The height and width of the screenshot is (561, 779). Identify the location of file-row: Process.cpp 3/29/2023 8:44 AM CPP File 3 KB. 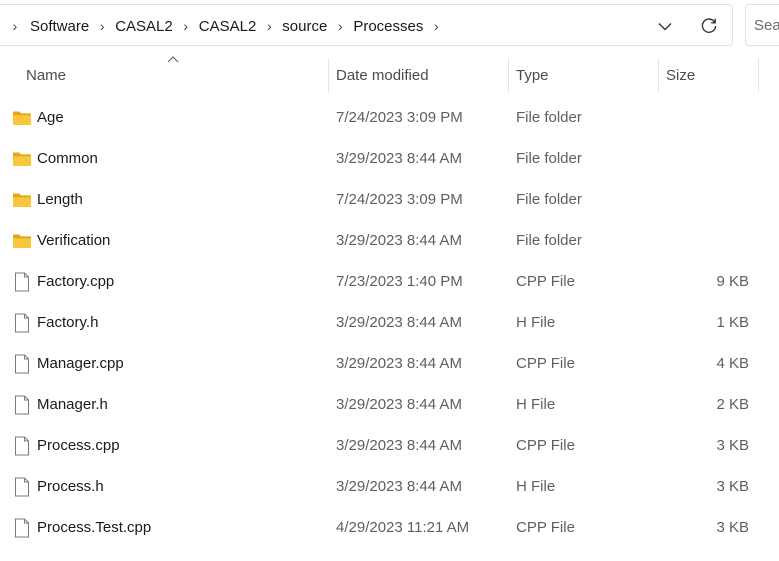
(389, 445).